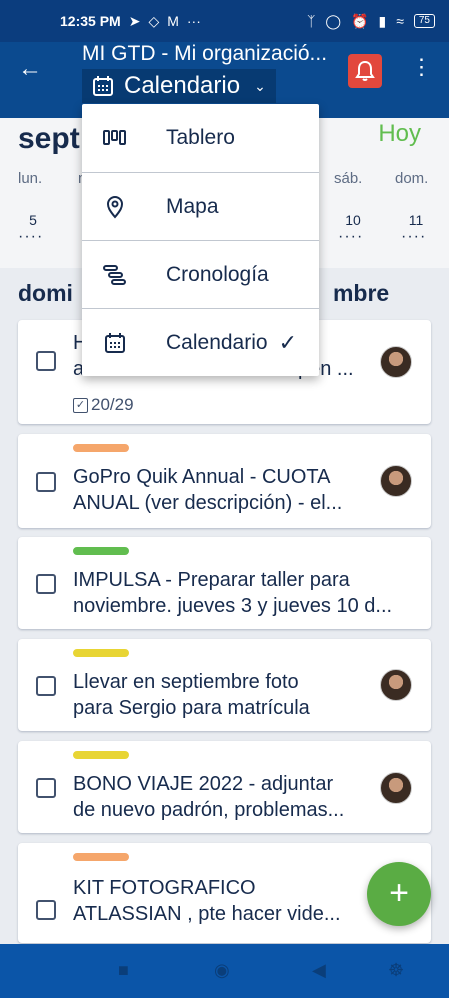 Image resolution: width=449 pixels, height=998 pixels. I want to click on card-title-line1: GoPro Quik Annual - CUOTA, so click(202, 477).